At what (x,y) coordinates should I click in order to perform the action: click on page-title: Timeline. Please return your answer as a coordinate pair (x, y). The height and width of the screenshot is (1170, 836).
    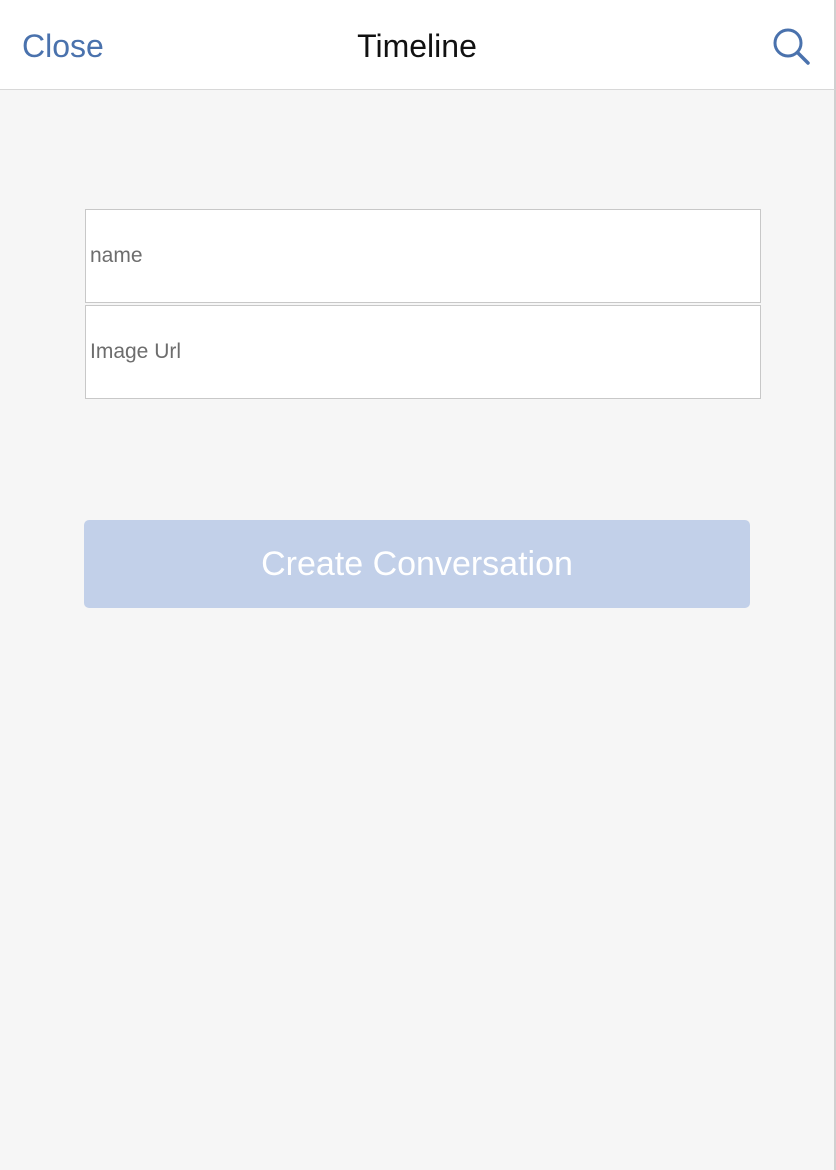
    Looking at the image, I should click on (417, 46).